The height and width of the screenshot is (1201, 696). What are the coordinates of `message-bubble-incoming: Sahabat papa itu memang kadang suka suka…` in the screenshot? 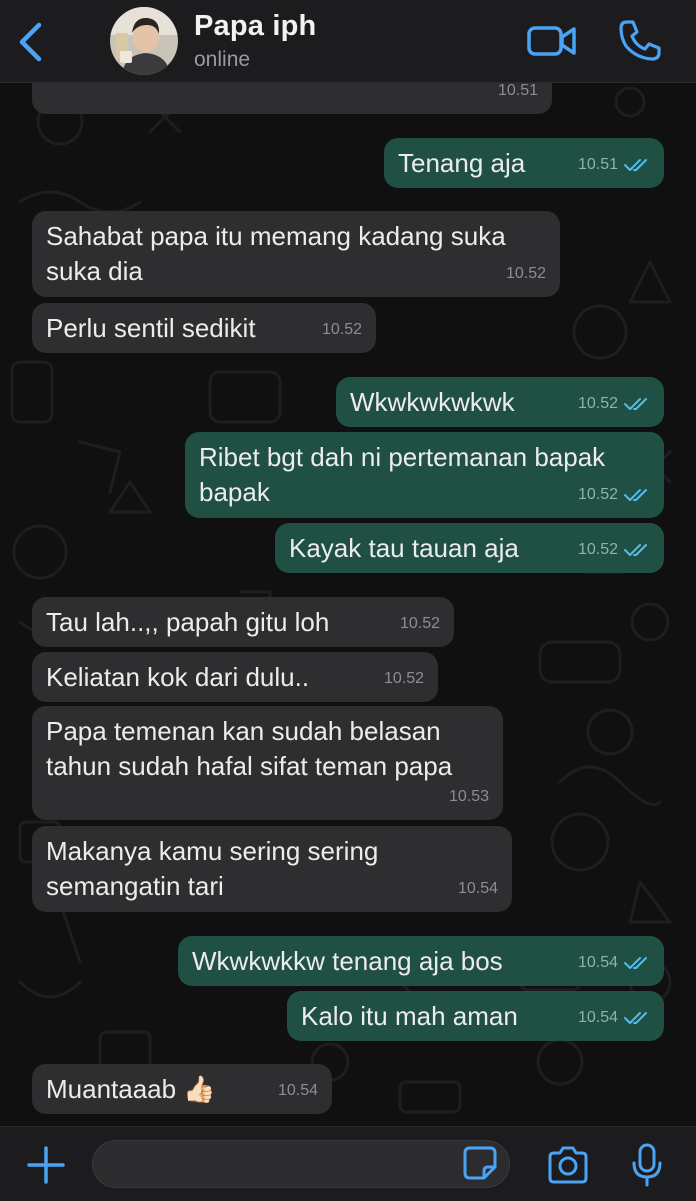 It's located at (296, 254).